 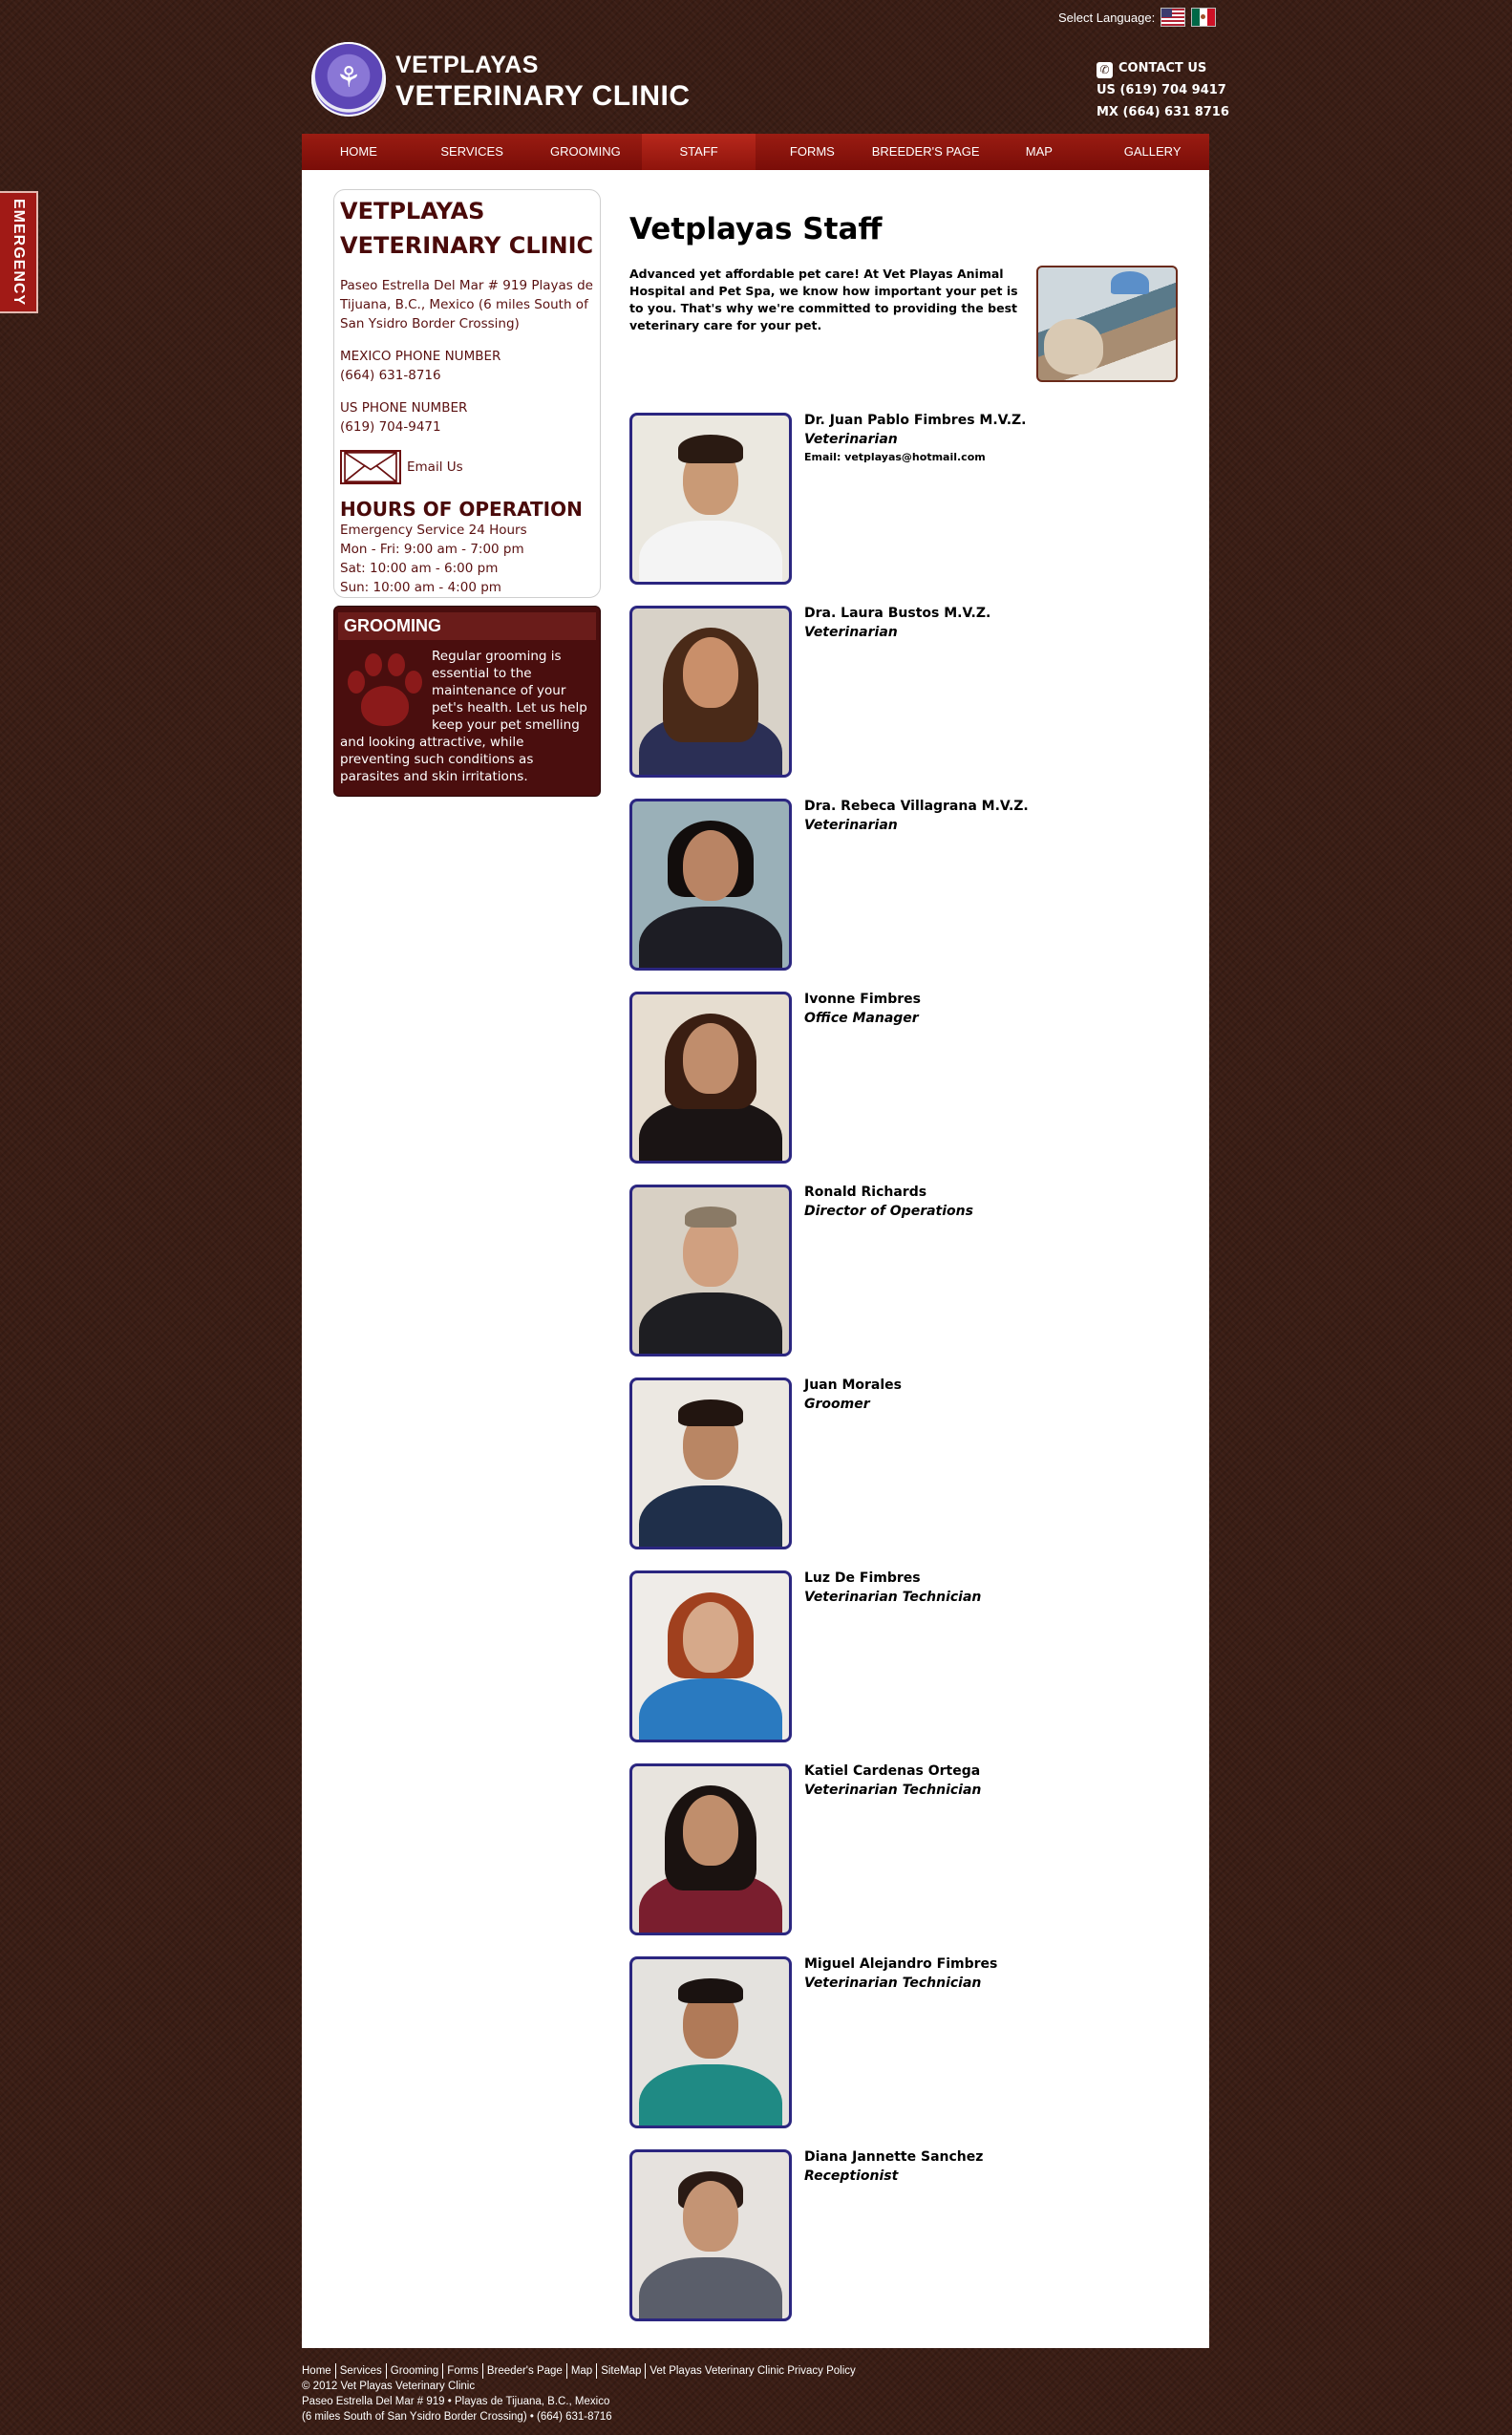 What do you see at coordinates (467, 467) in the screenshot?
I see `email-us-link: Email Us` at bounding box center [467, 467].